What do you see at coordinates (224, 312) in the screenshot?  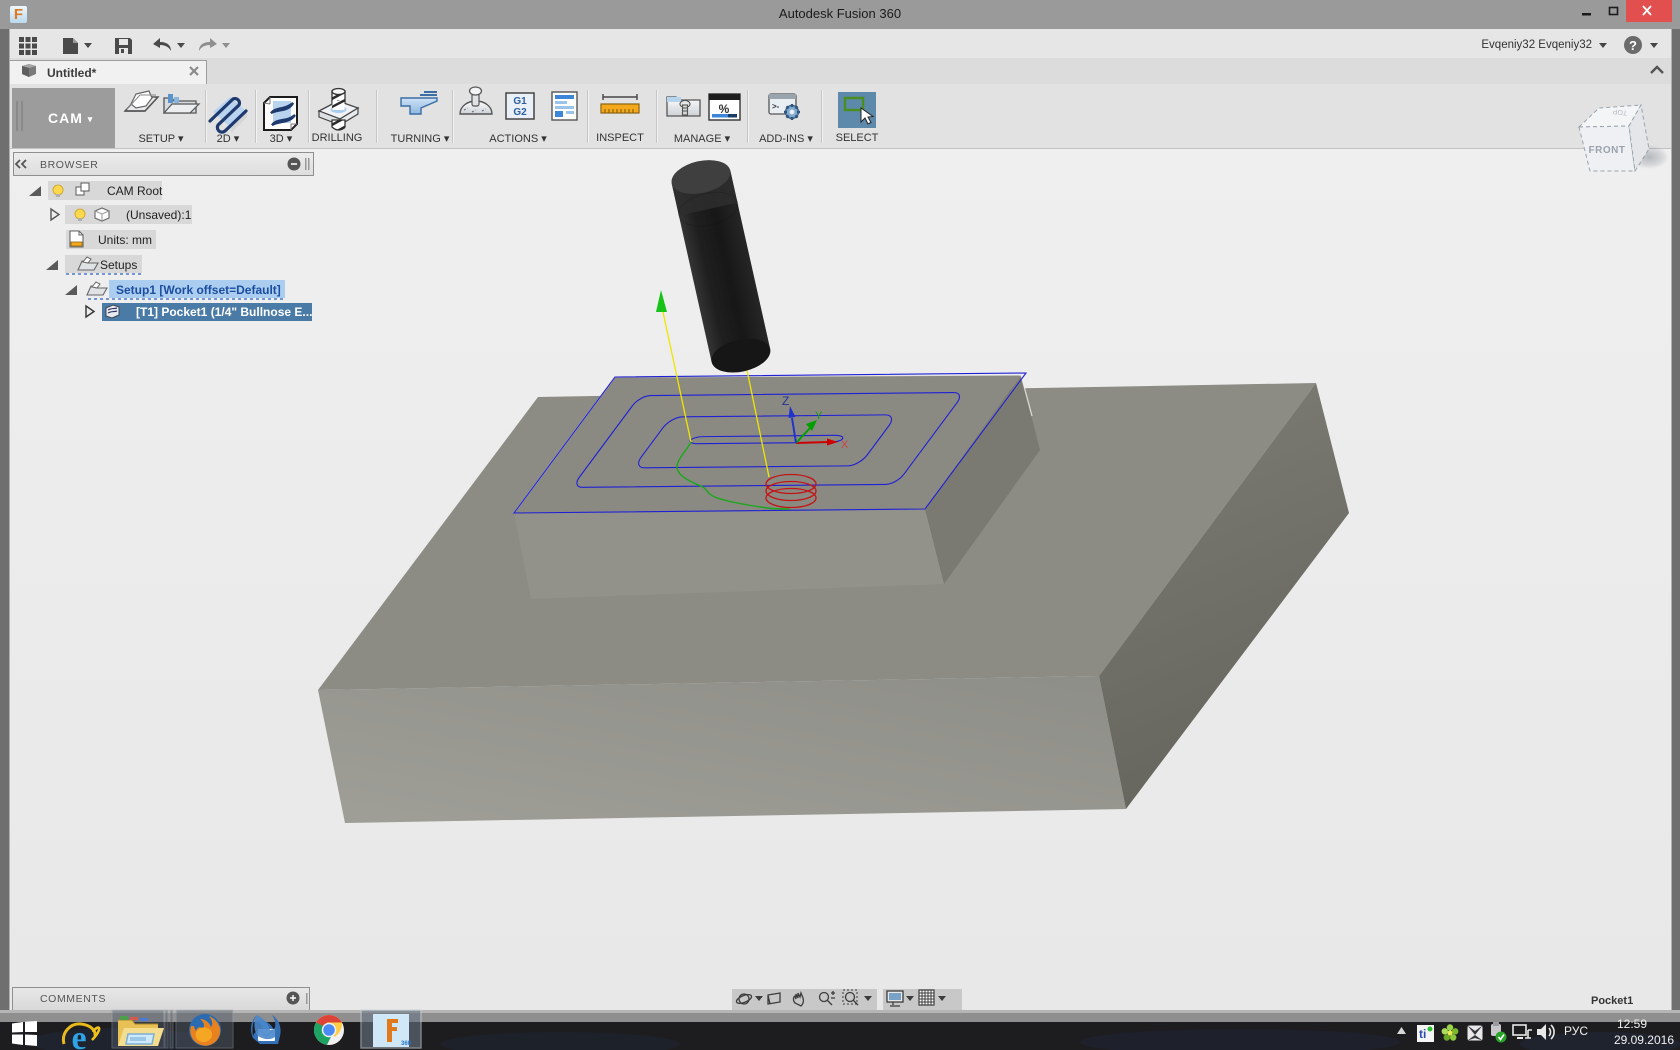 I see `svg-text: [T1] Pocket1 (1/4" Bullnose E.` at bounding box center [224, 312].